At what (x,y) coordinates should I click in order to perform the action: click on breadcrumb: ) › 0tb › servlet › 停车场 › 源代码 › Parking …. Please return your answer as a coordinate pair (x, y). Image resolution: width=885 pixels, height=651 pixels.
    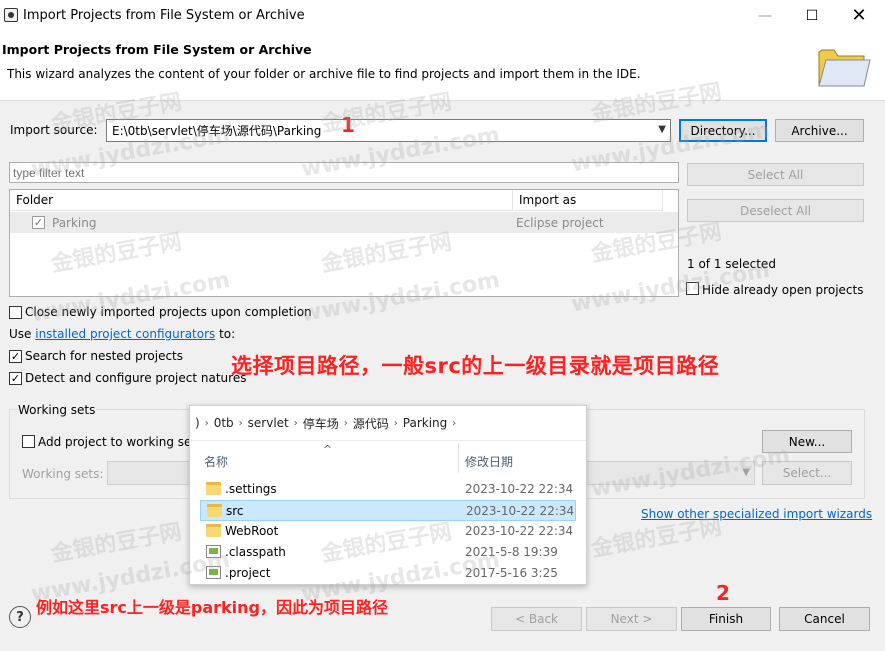
    Looking at the image, I should click on (388, 423).